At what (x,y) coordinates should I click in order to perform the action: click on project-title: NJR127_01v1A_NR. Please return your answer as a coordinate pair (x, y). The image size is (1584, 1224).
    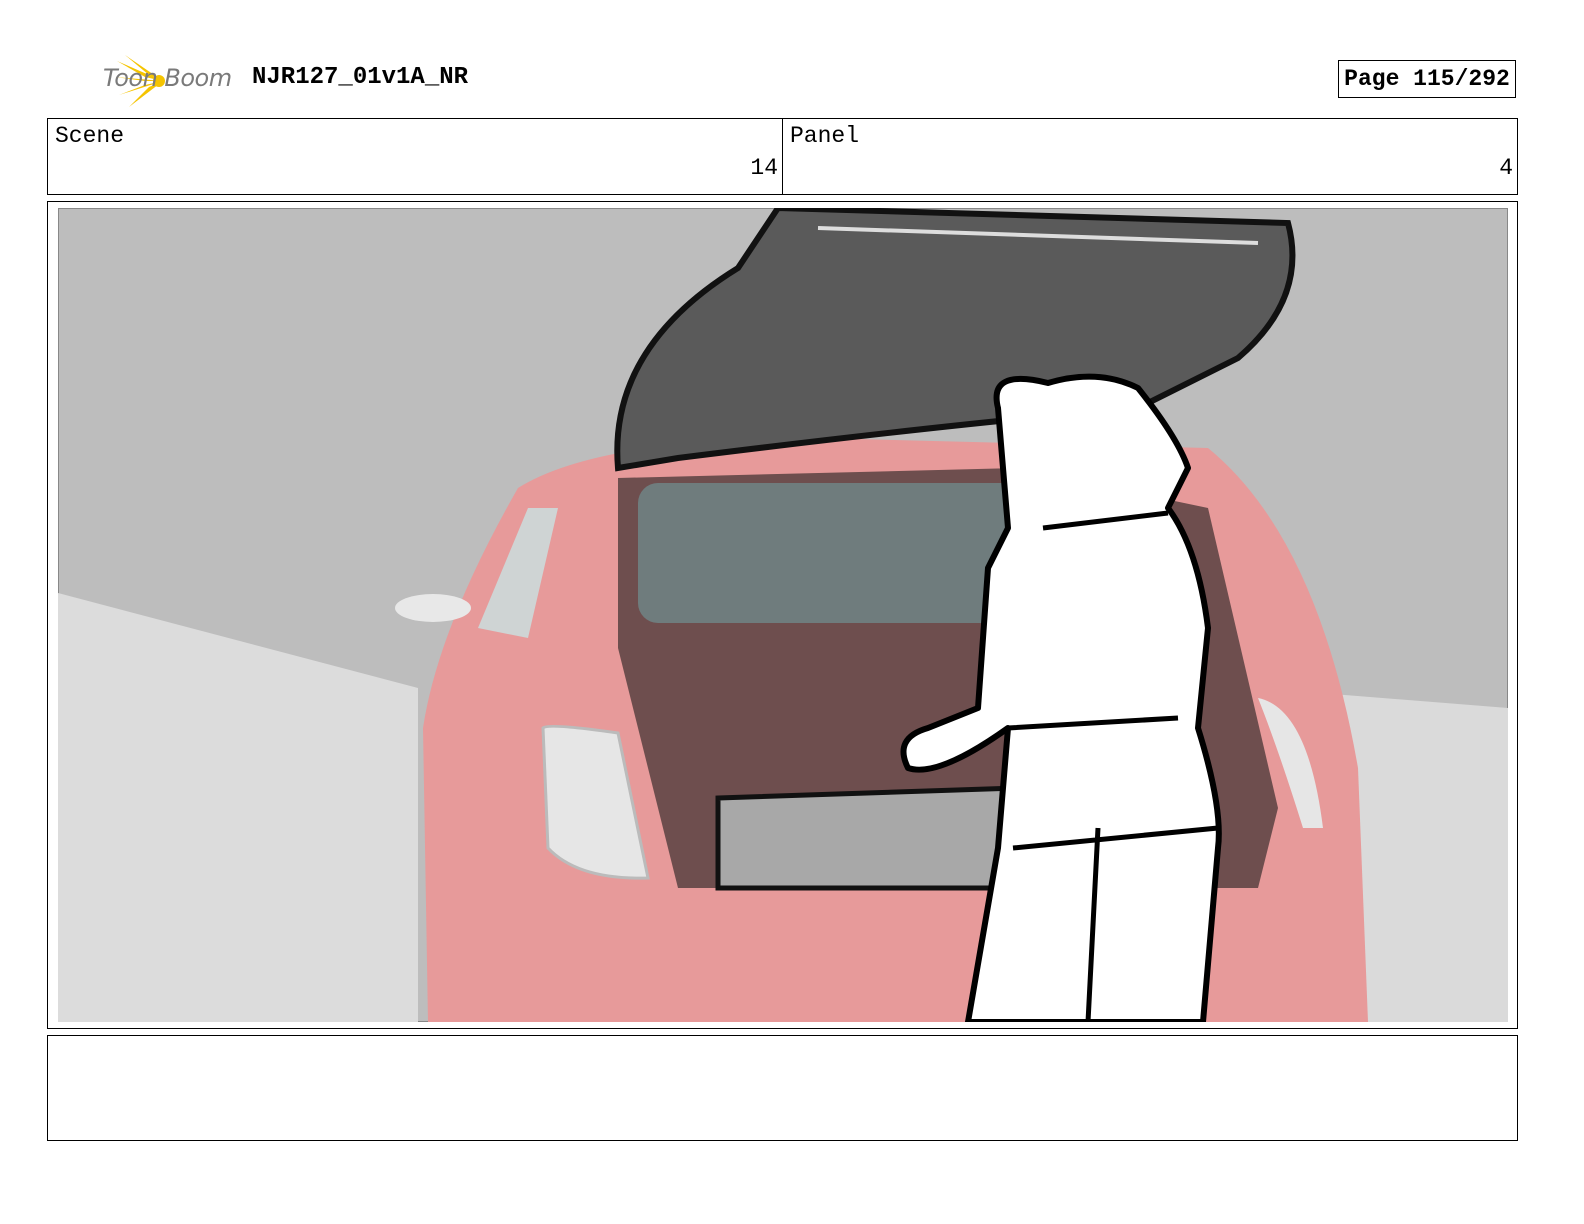
    Looking at the image, I should click on (360, 77).